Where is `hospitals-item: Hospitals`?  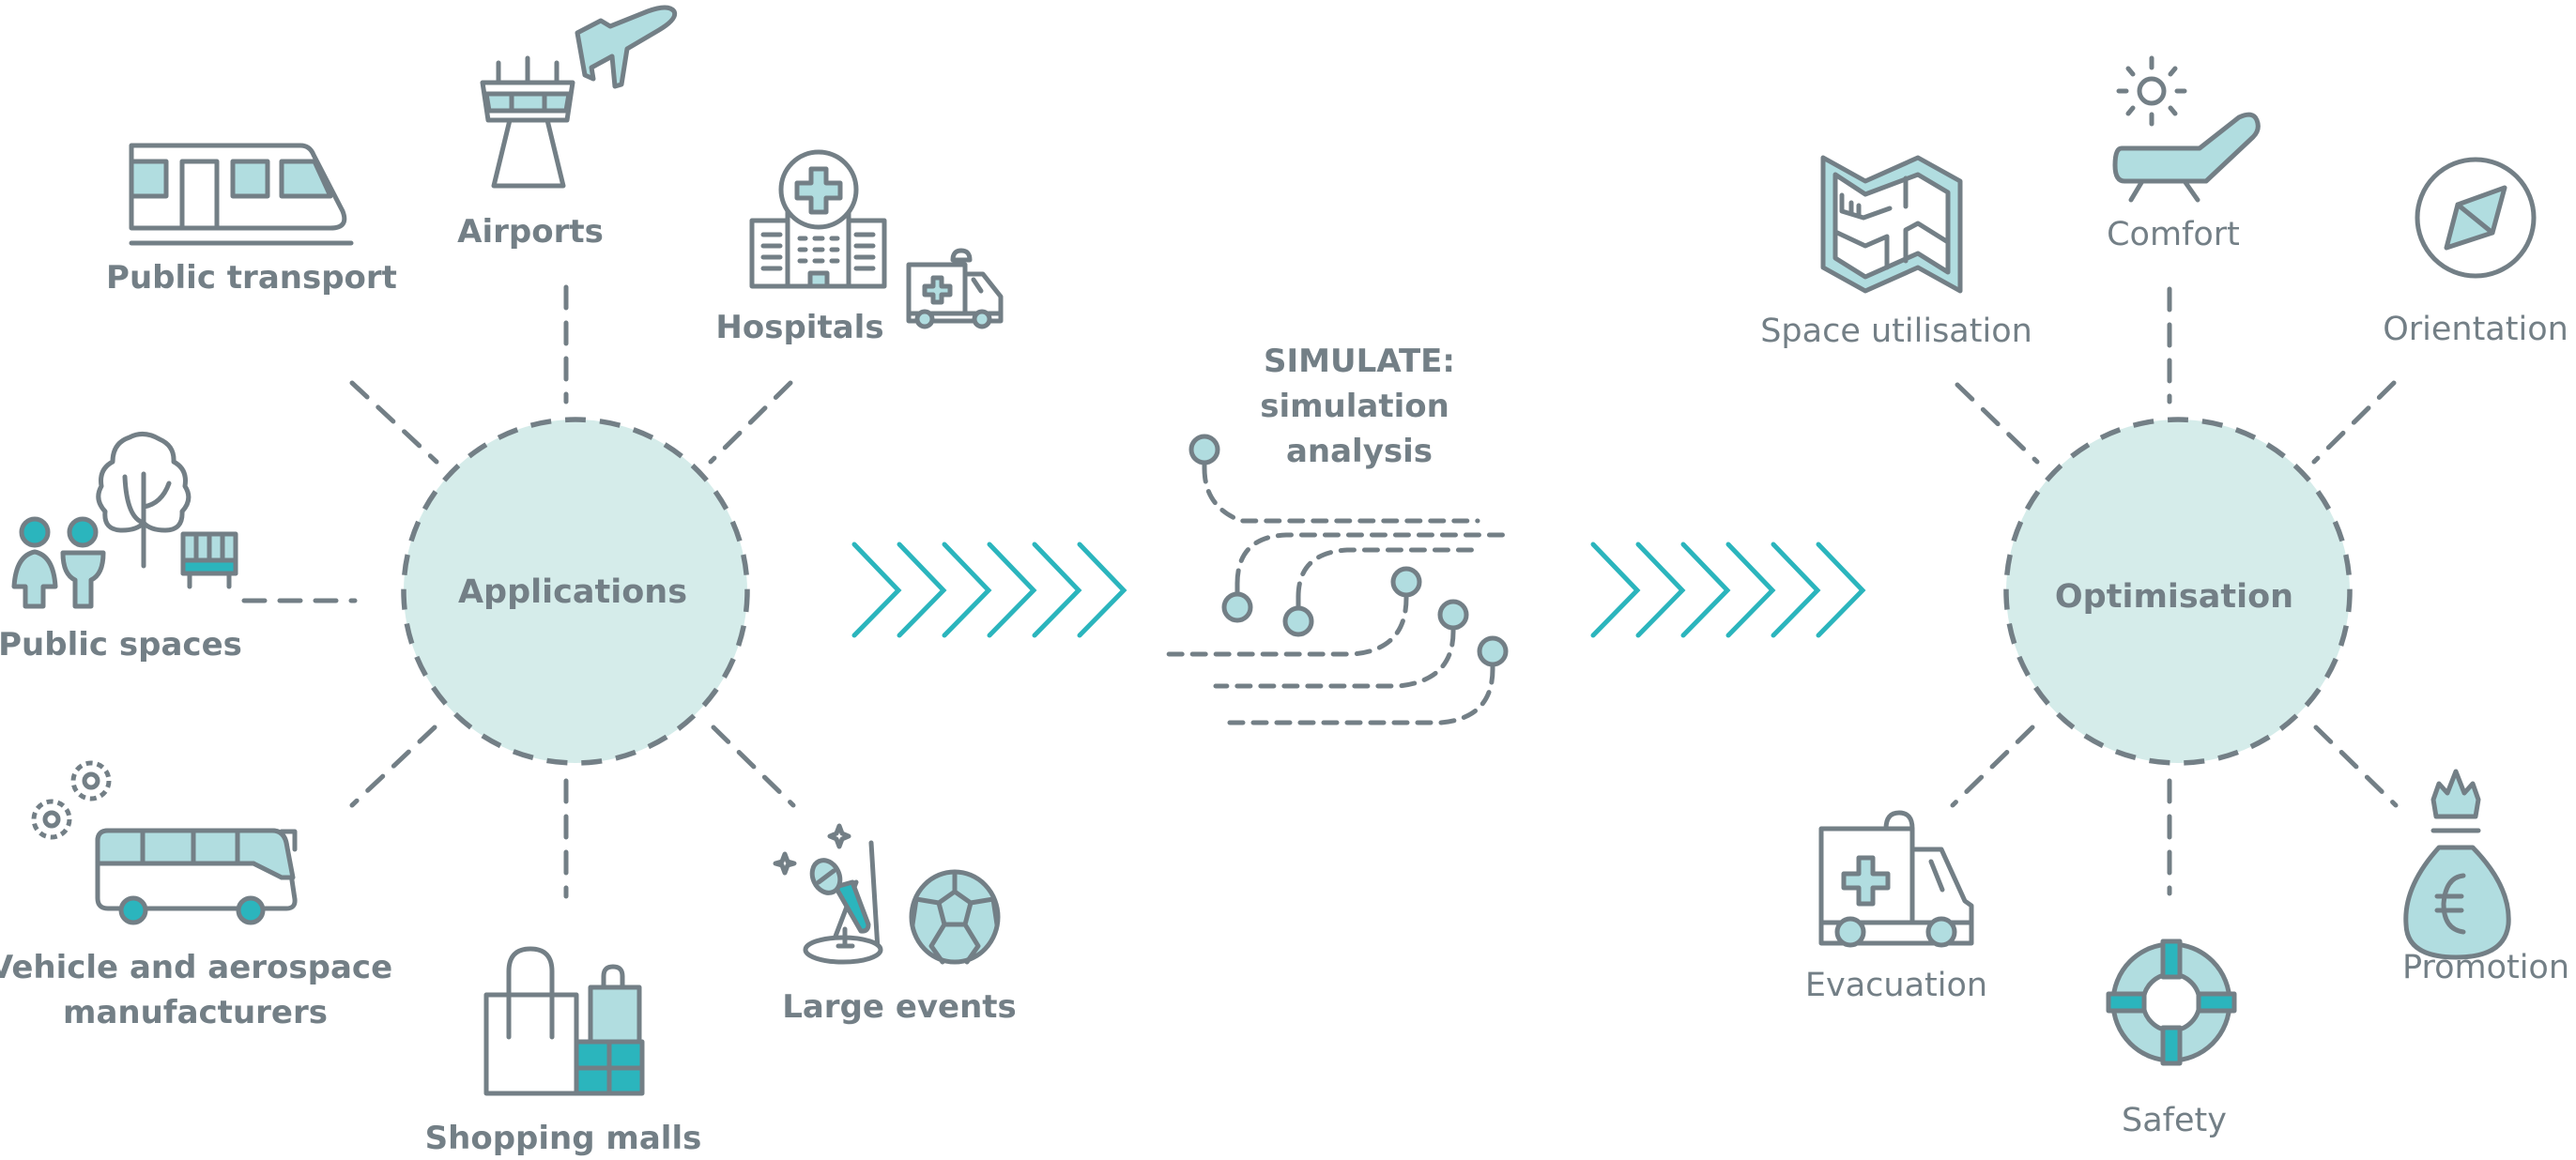 hospitals-item: Hospitals is located at coordinates (860, 247).